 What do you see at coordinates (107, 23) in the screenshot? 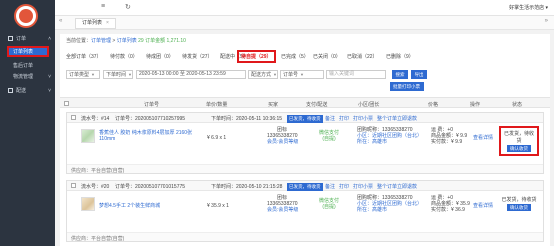
I see `close-icon: ×` at bounding box center [107, 23].